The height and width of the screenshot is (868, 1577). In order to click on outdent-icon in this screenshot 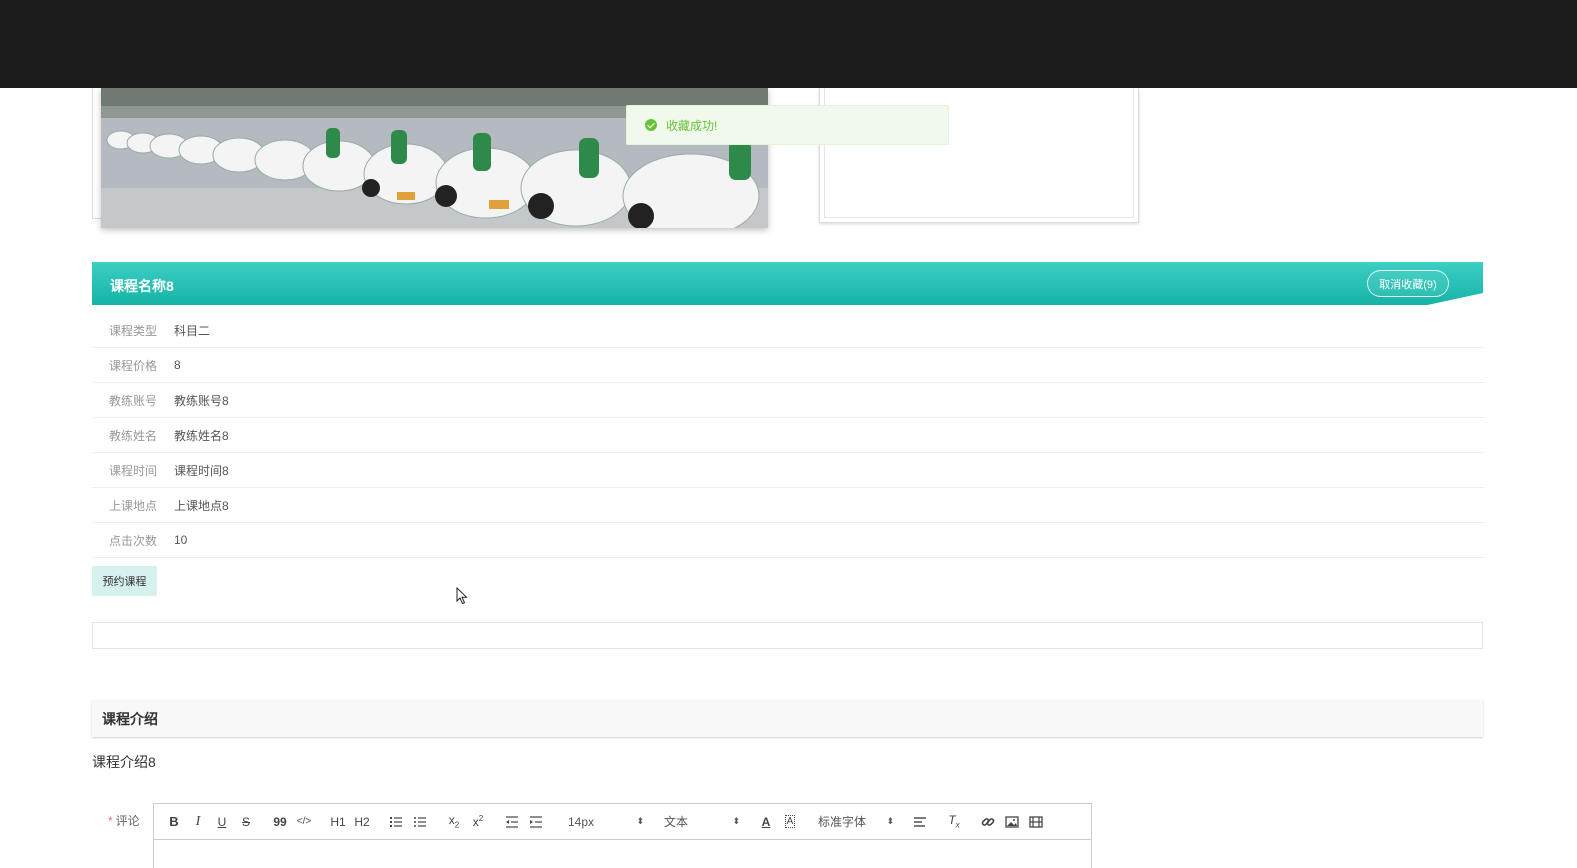, I will do `click(512, 821)`.